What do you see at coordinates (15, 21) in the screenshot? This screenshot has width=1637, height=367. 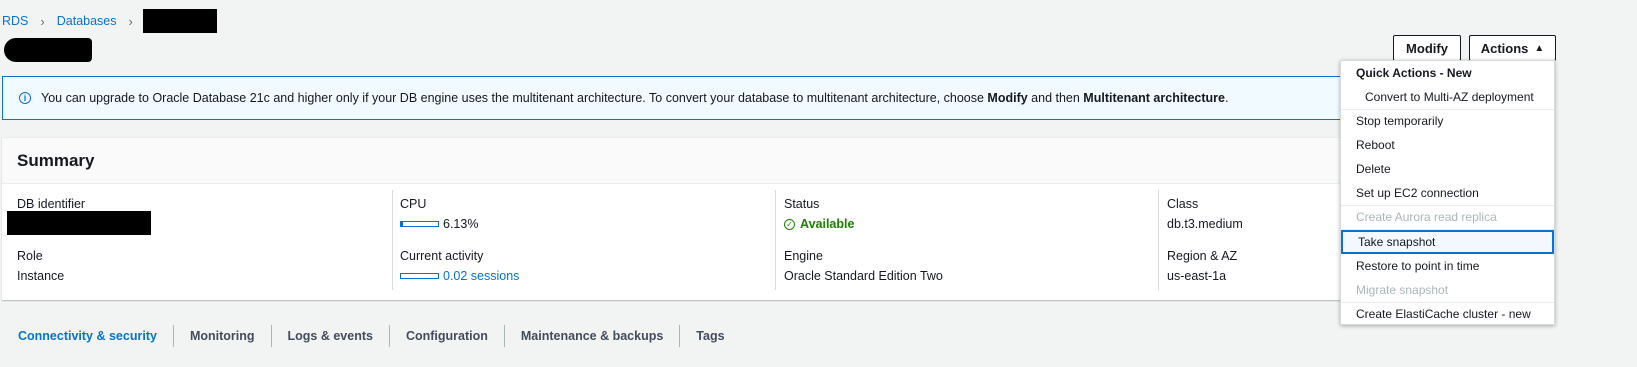 I see `breadcrumb-rds-link: RDS` at bounding box center [15, 21].